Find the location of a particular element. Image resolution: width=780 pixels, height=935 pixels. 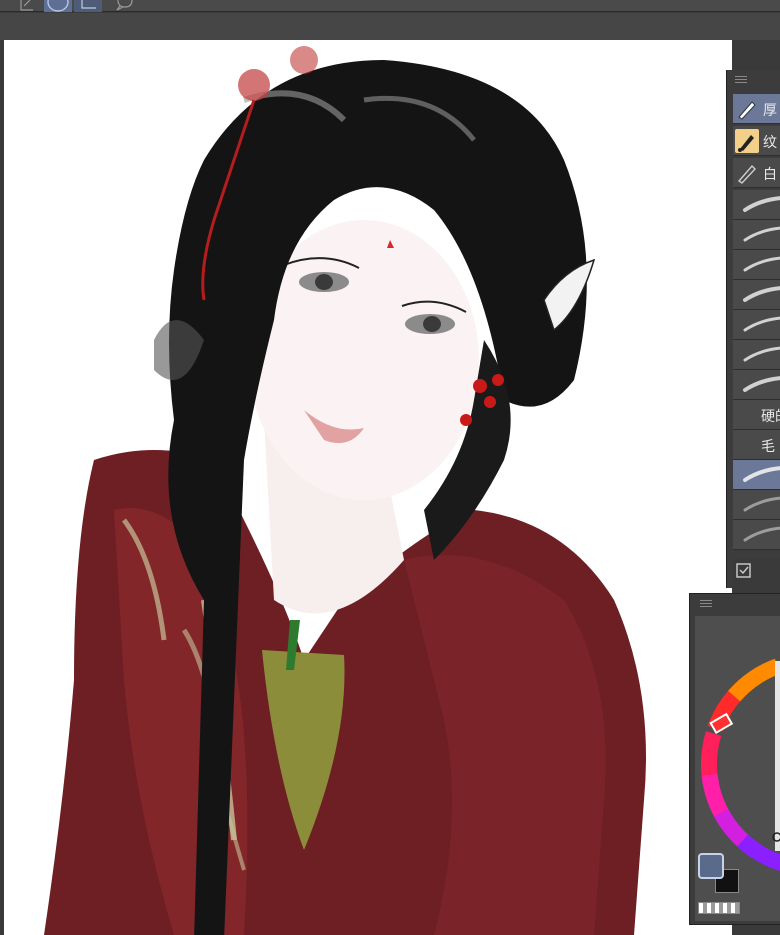

brush-group-1: 纹 is located at coordinates (756, 141).